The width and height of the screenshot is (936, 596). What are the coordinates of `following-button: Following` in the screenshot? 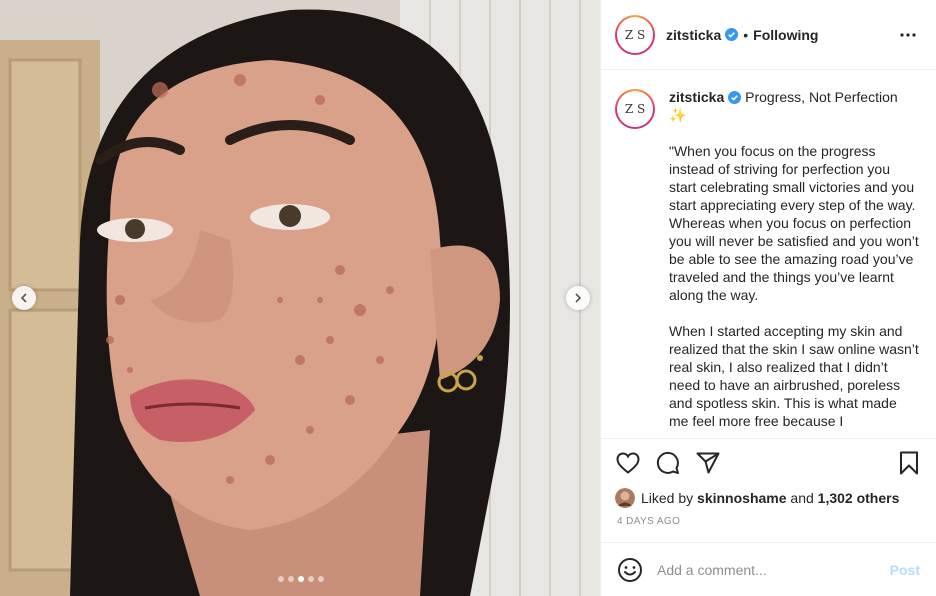 It's located at (785, 35).